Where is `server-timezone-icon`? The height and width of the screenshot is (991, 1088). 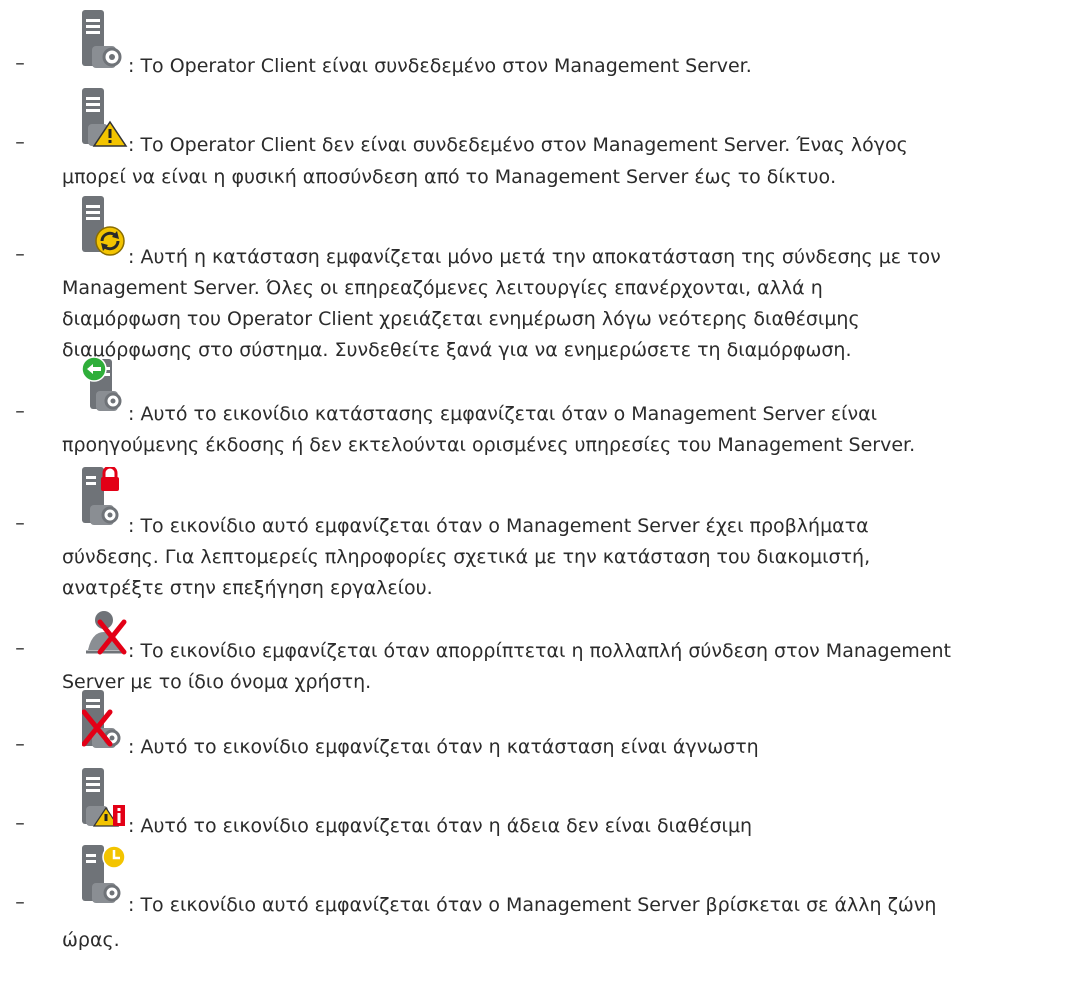
server-timezone-icon is located at coordinates (105, 874).